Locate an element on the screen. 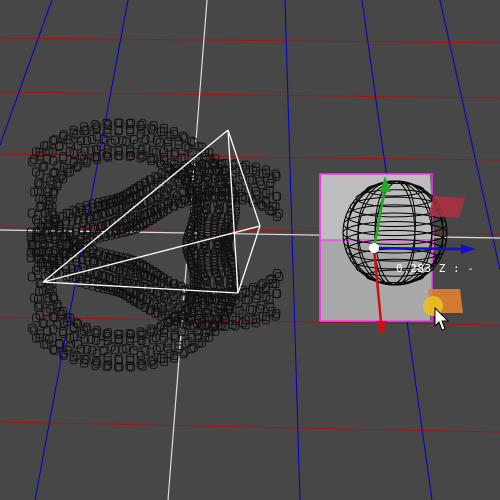 The image size is (500, 500). coordinate-readout: 0.283 Z : - is located at coordinates (435, 268).